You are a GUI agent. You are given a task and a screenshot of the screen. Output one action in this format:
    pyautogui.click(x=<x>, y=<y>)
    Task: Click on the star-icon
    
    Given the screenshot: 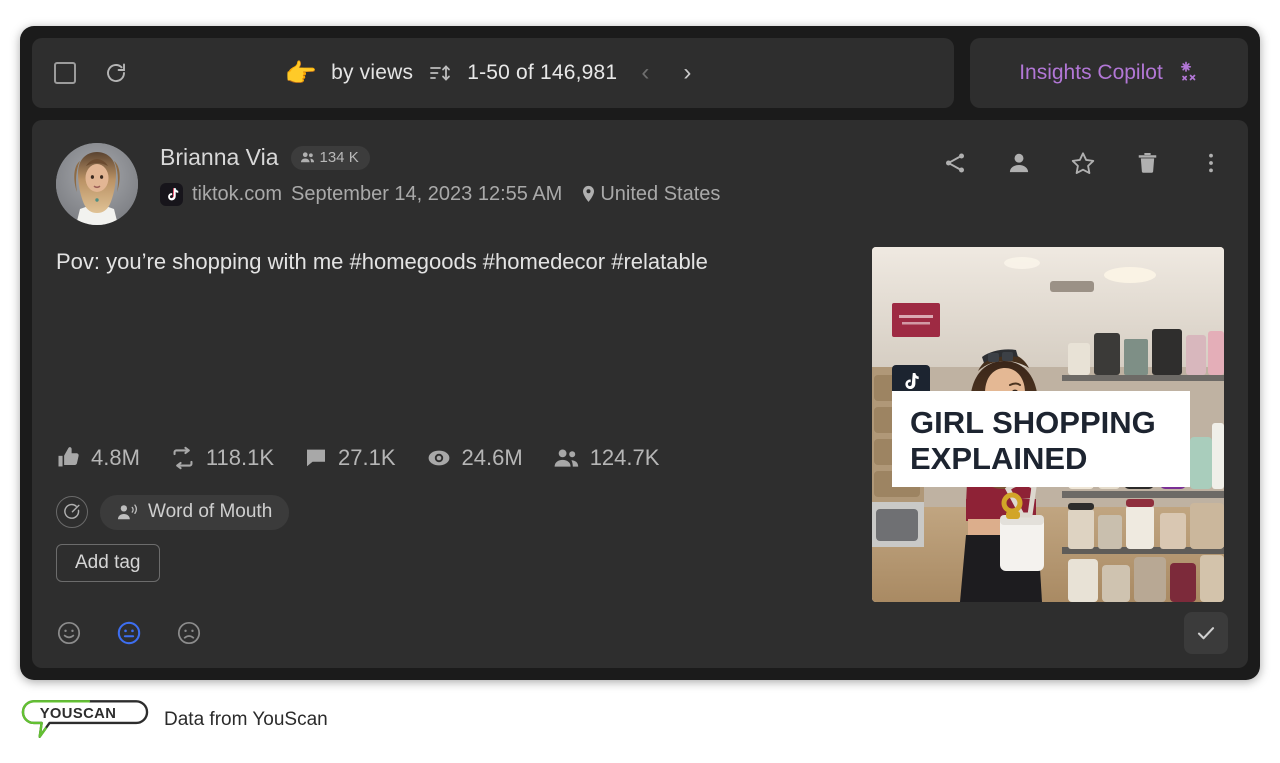 What is the action you would take?
    pyautogui.click(x=1083, y=163)
    